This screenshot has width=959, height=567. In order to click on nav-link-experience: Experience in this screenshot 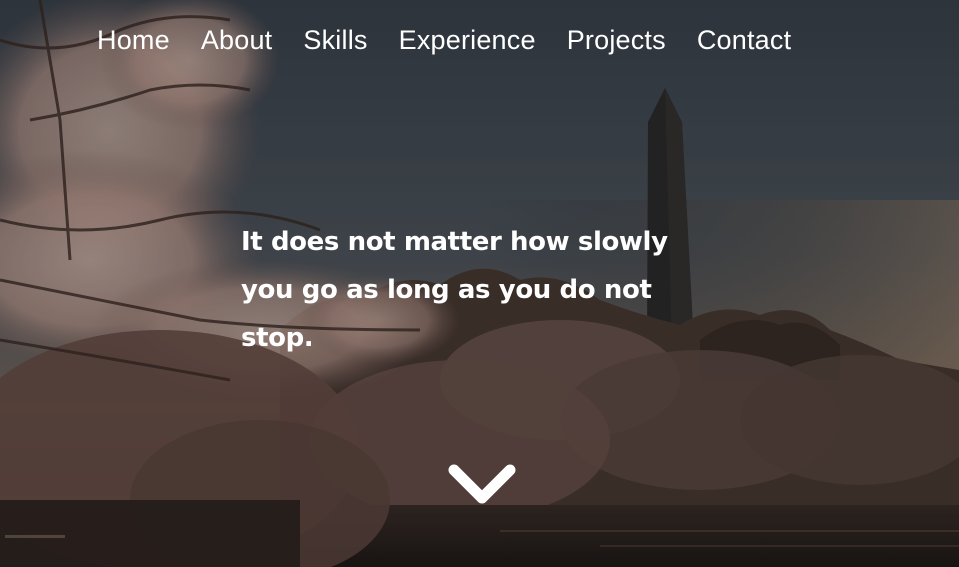, I will do `click(467, 40)`.